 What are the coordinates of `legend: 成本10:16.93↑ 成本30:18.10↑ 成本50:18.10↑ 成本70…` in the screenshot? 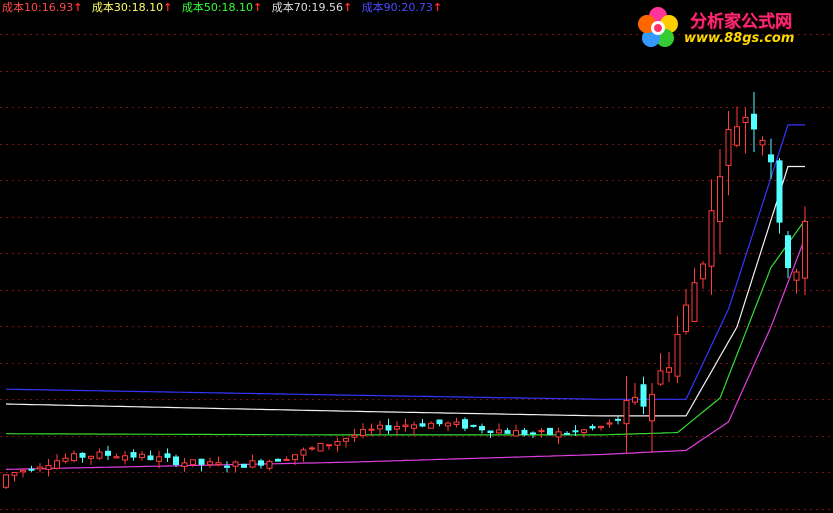 It's located at (225, 9).